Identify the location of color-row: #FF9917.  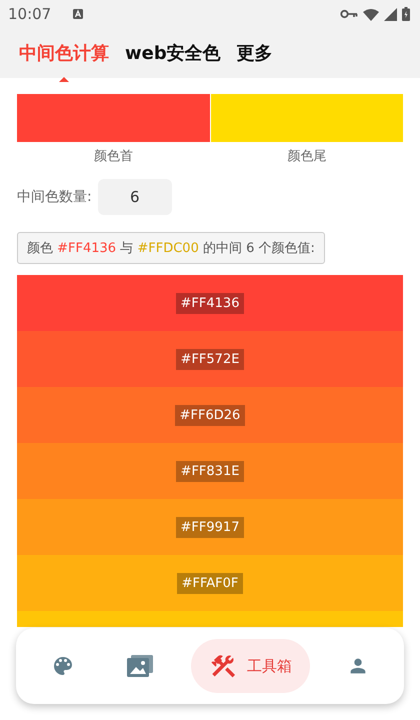
(210, 527).